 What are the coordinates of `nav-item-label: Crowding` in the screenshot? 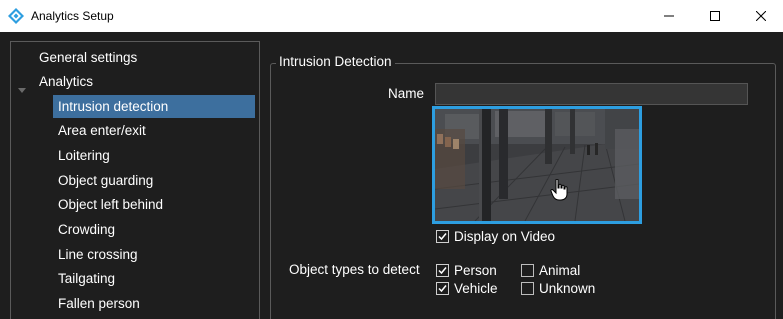 It's located at (87, 229).